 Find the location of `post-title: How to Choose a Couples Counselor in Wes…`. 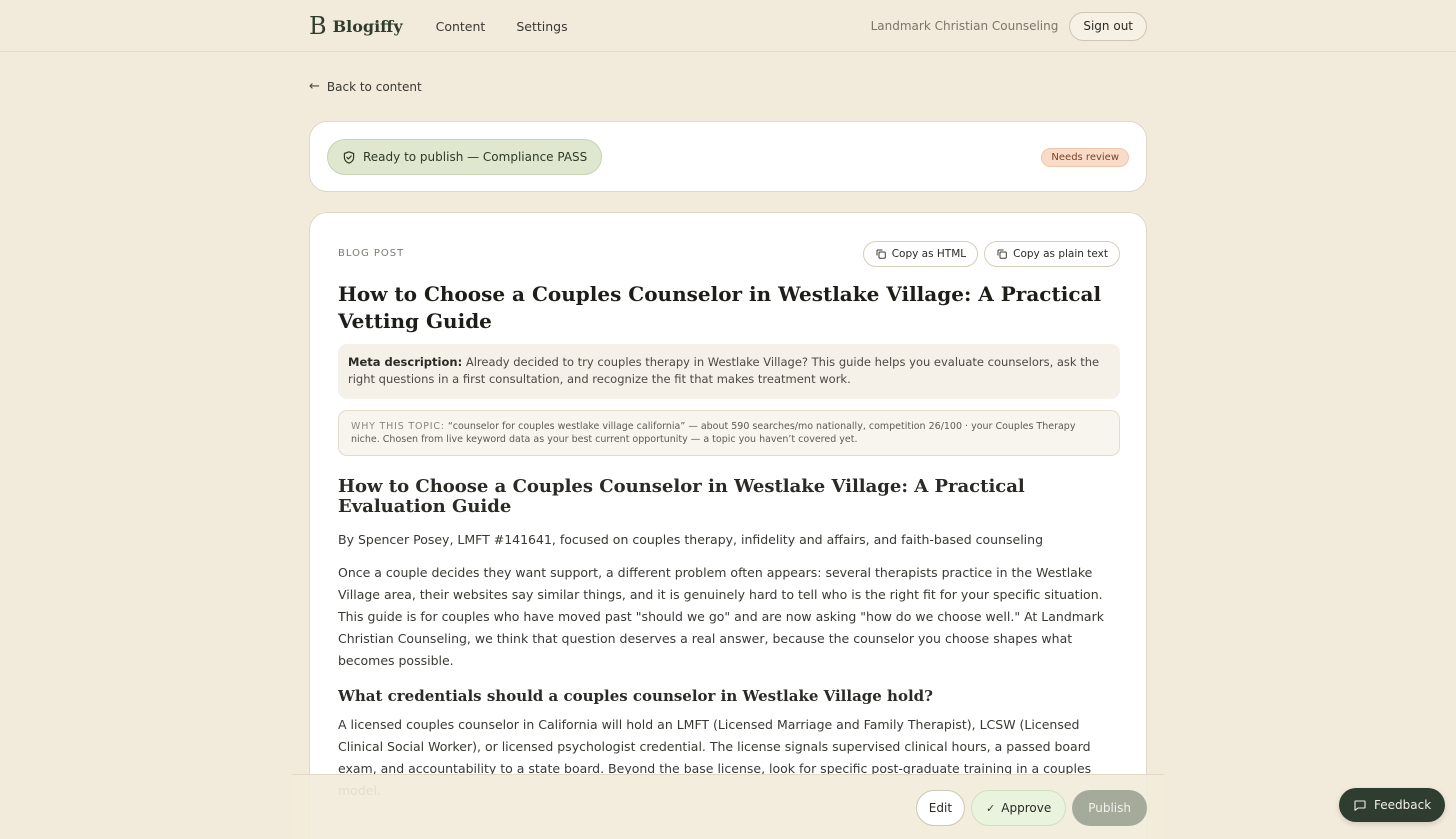

post-title: How to Choose a Couples Counselor in Wes… is located at coordinates (720, 307).